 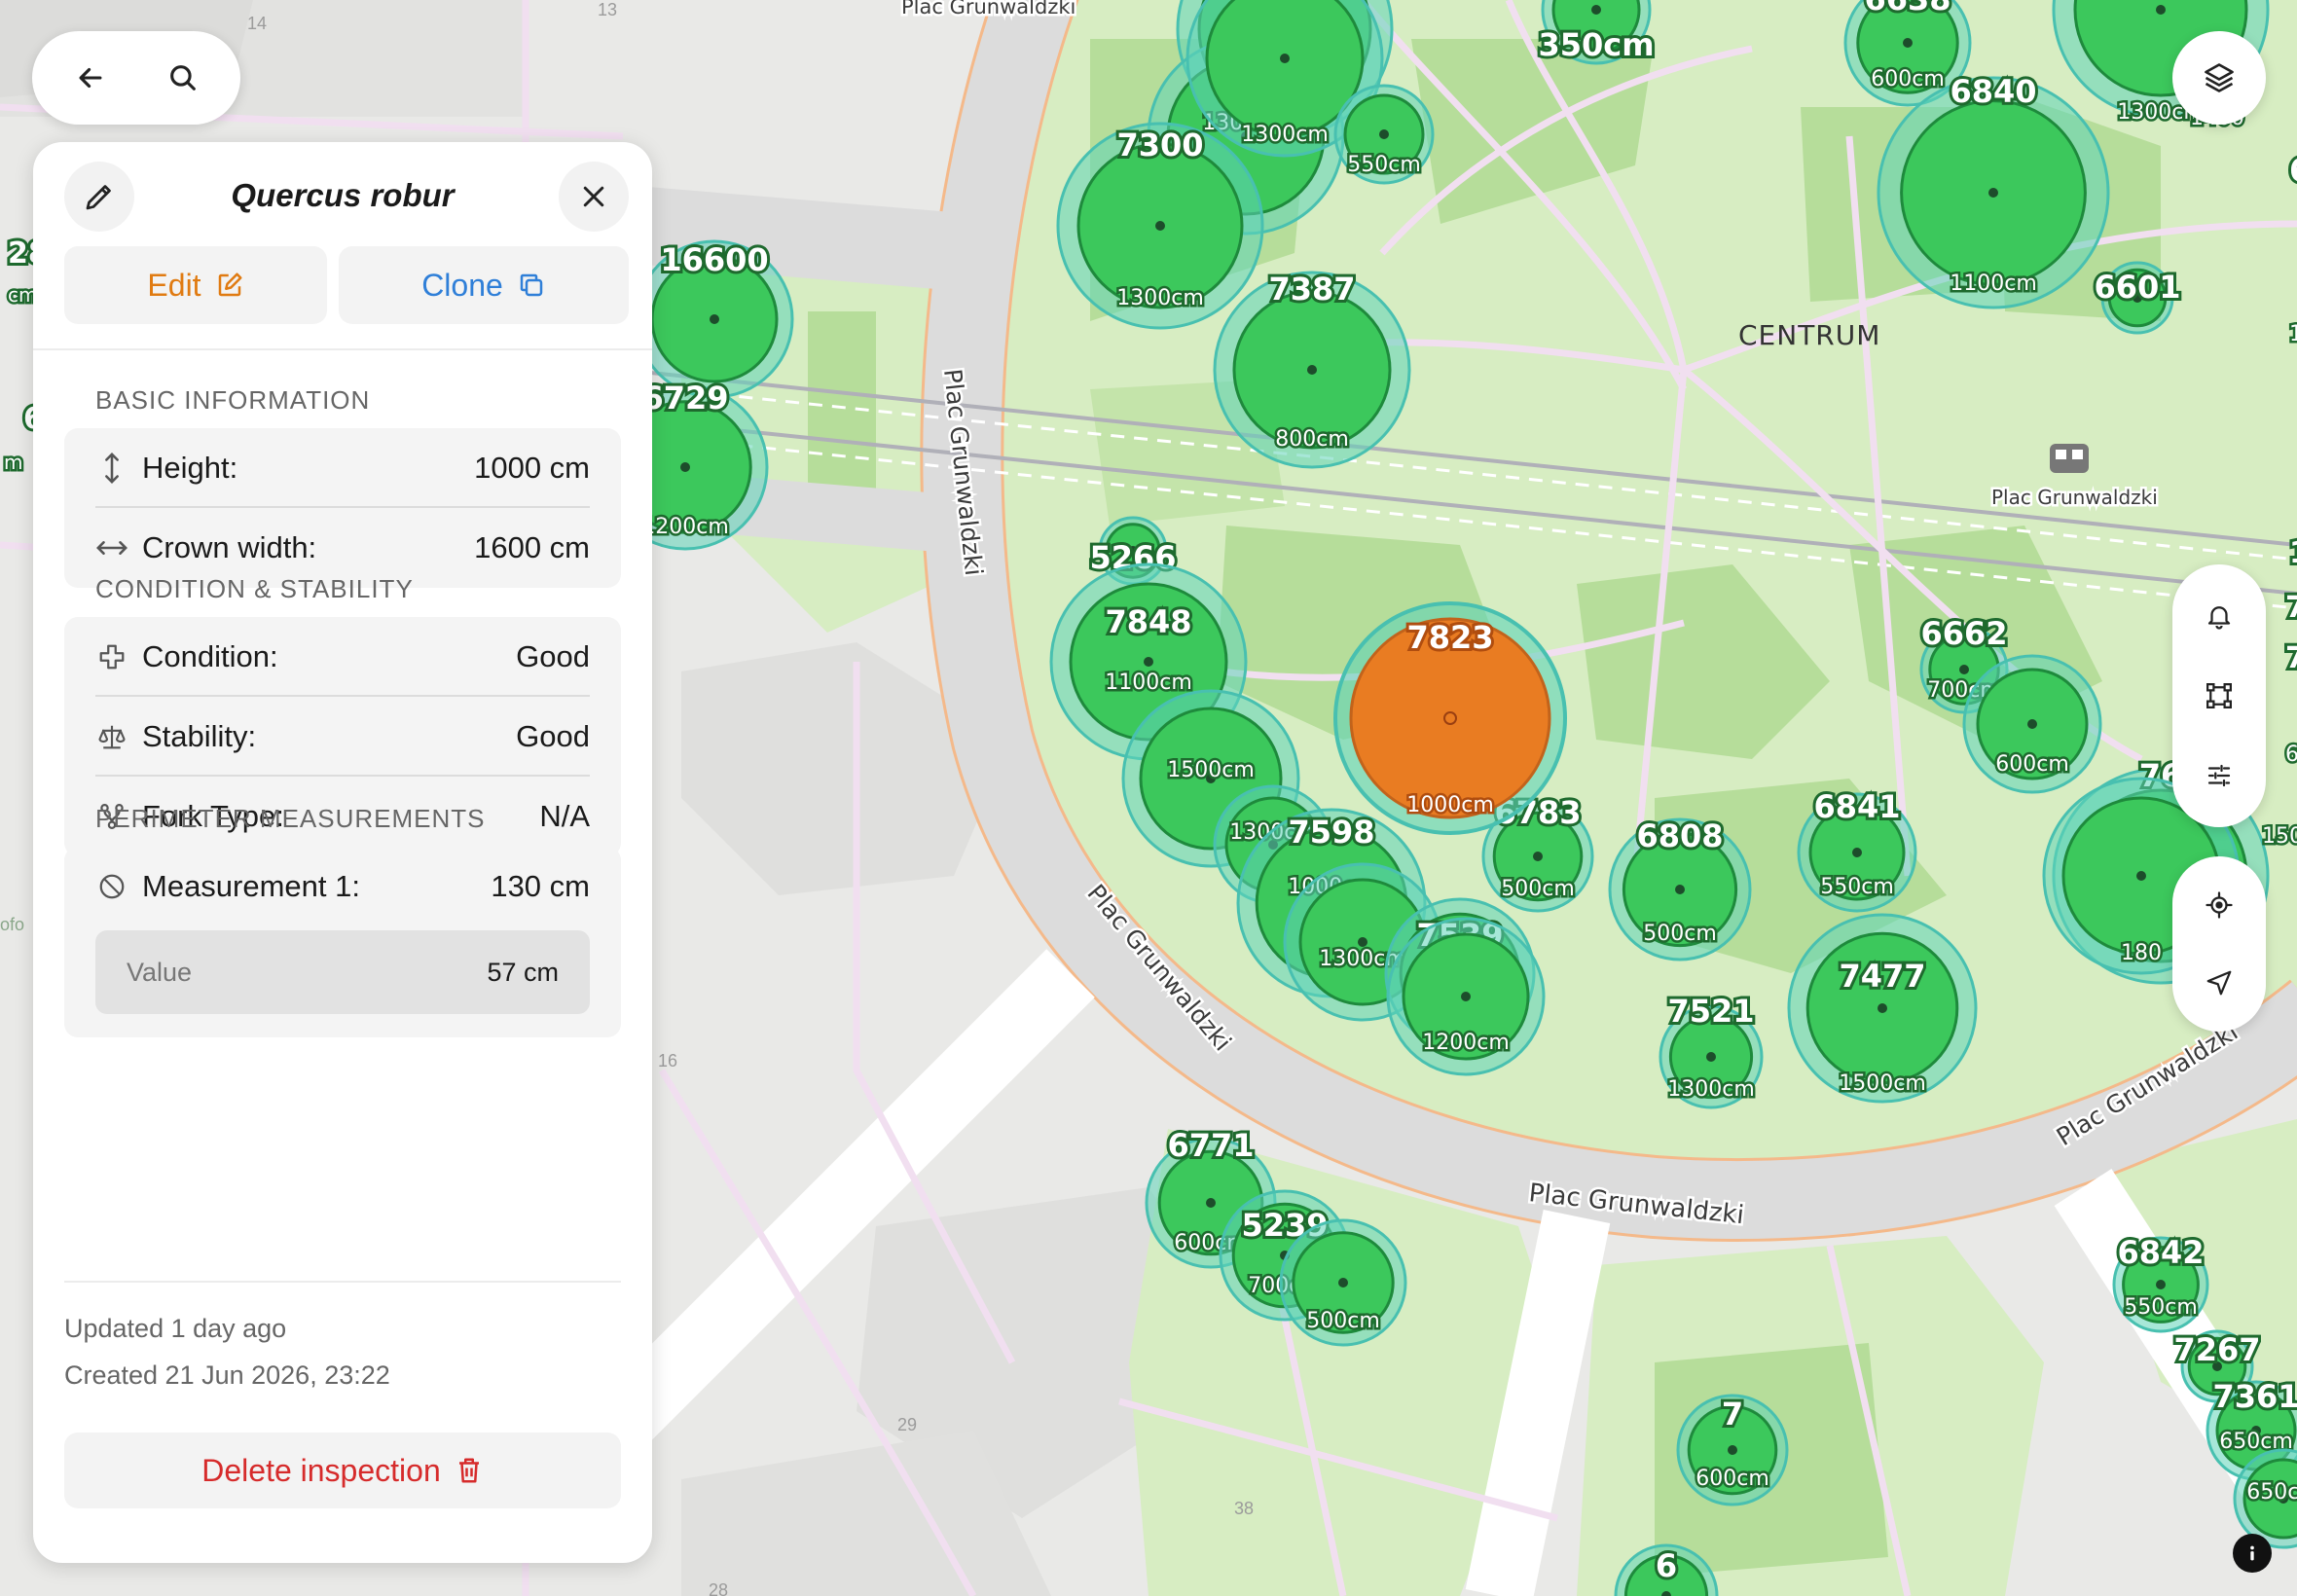 I want to click on perimeter-card: Measurement 1: 130 cm Value 57 cm, so click(x=342, y=942).